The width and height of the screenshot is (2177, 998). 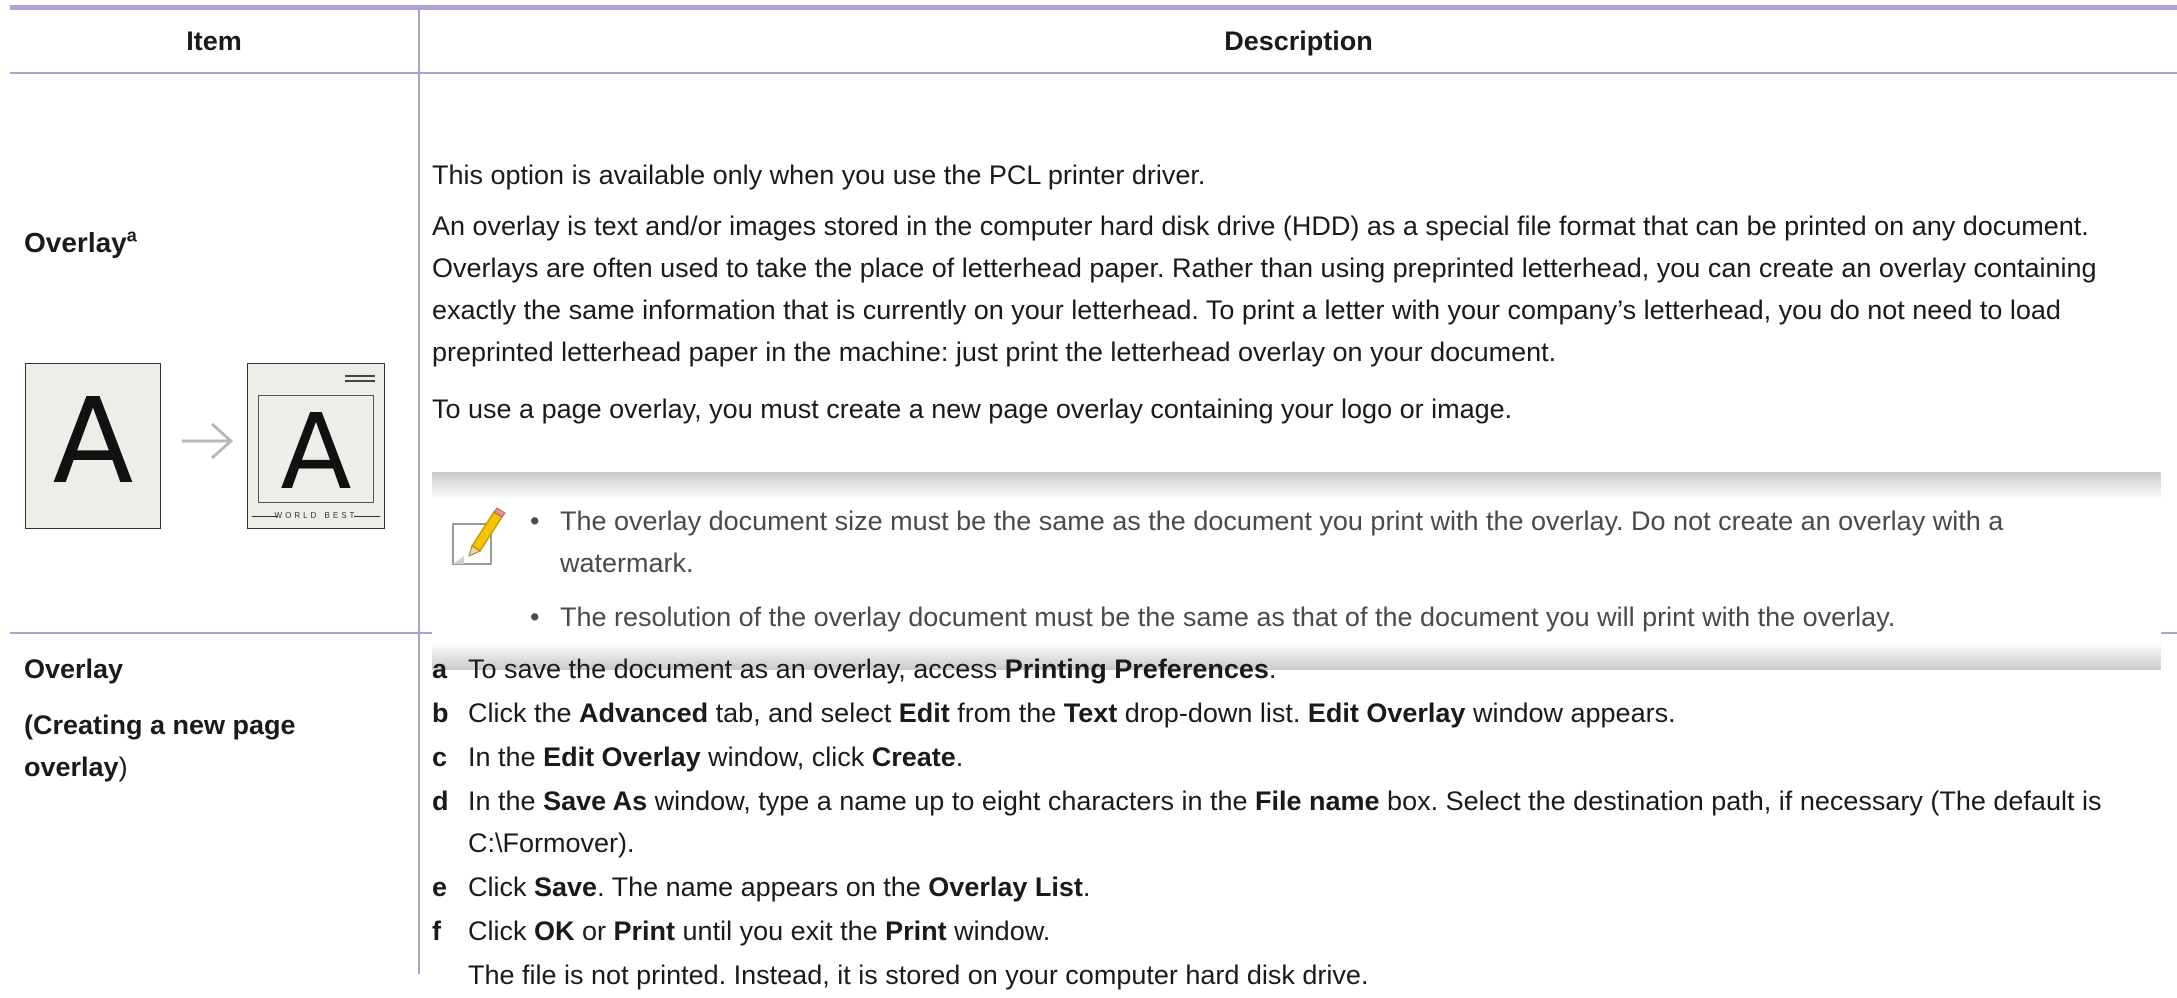 I want to click on letterhead-footer-text: WORLD BEST, so click(x=316, y=515).